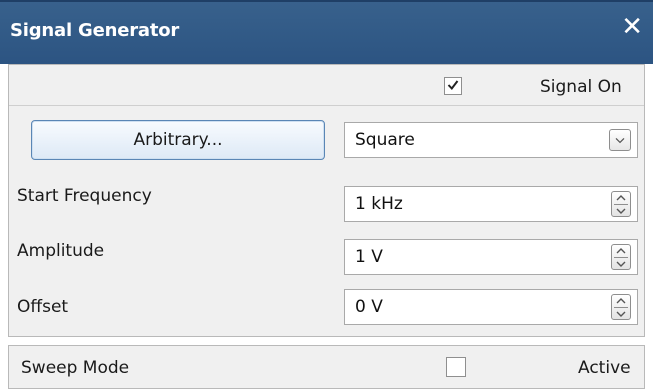 This screenshot has width=653, height=392. I want to click on signal-on-label: Signal On, so click(581, 87).